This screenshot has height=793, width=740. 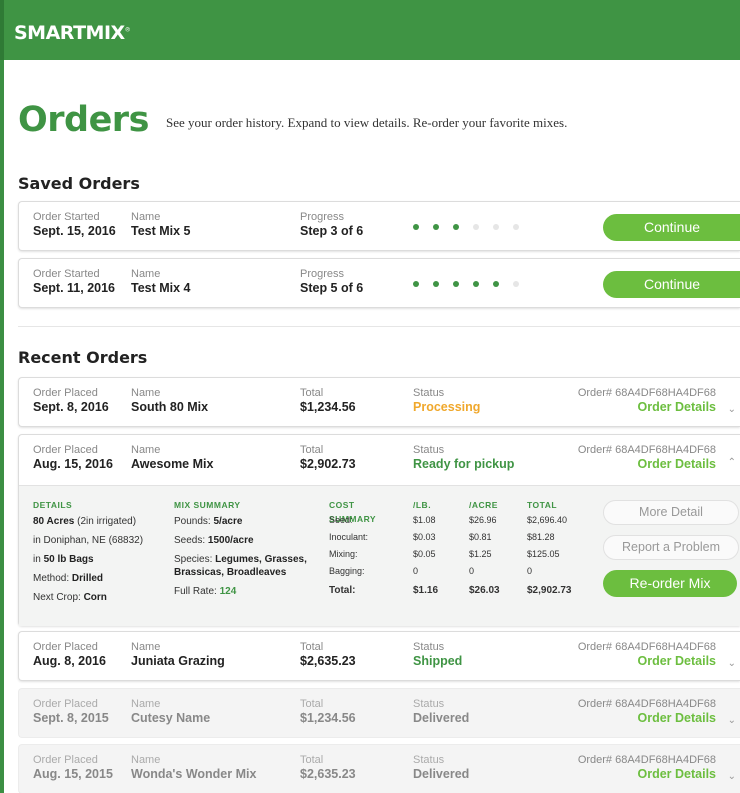 I want to click on saved-orders-title: Saved Orders, so click(x=79, y=183).